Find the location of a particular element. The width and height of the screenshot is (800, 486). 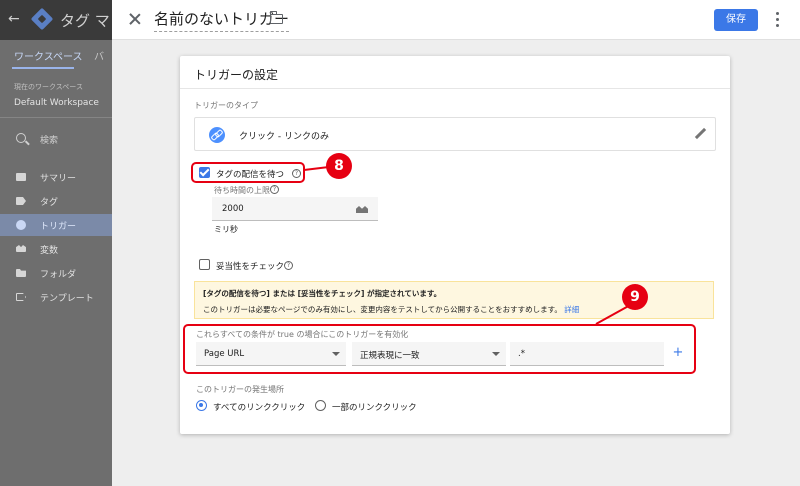

annotation-box-wait-for-tags is located at coordinates (248, 172).